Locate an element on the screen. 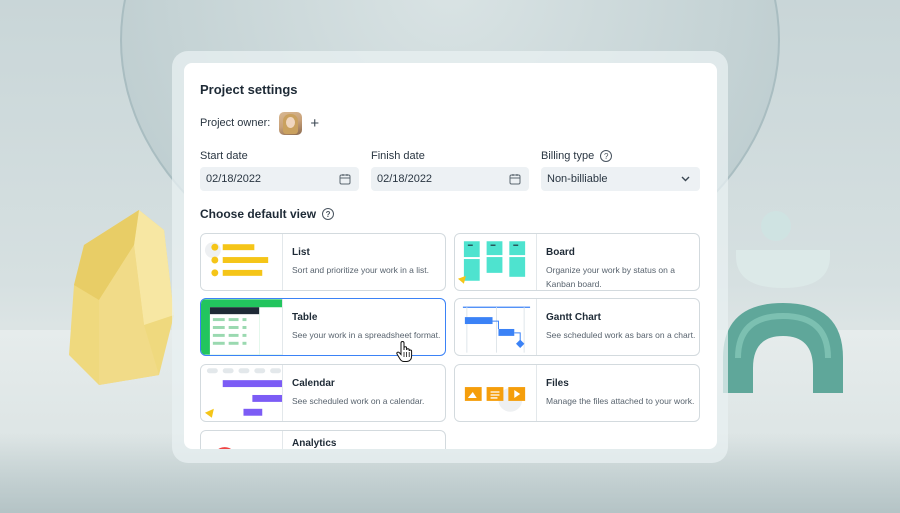  billing-type-label: Billing type ? is located at coordinates (577, 156).